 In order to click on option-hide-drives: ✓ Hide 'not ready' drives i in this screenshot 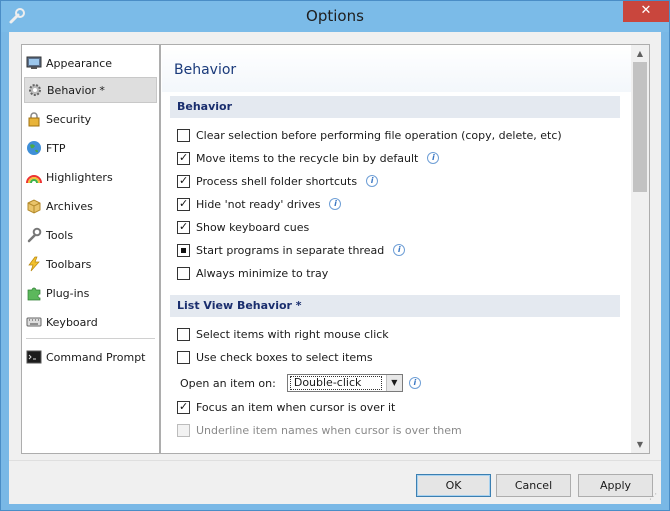, I will do `click(259, 204)`.